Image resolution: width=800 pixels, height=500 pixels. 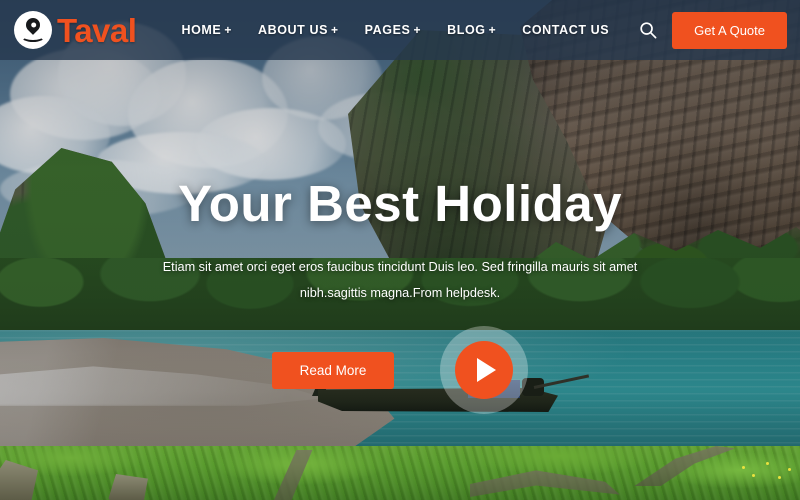 I want to click on nav-label: HOME, so click(x=201, y=30).